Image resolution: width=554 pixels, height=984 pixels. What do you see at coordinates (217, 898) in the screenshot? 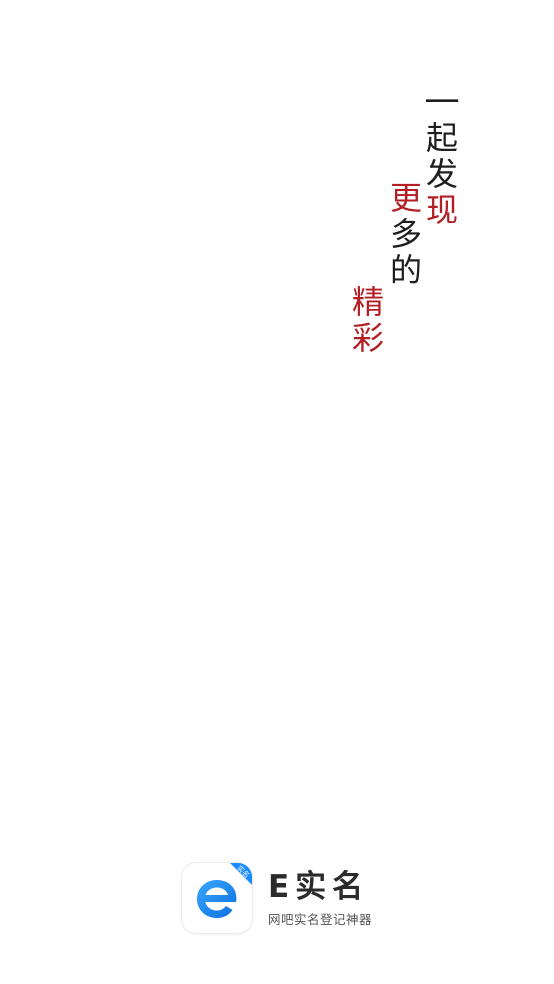
I see `e-logo-icon: 实名` at bounding box center [217, 898].